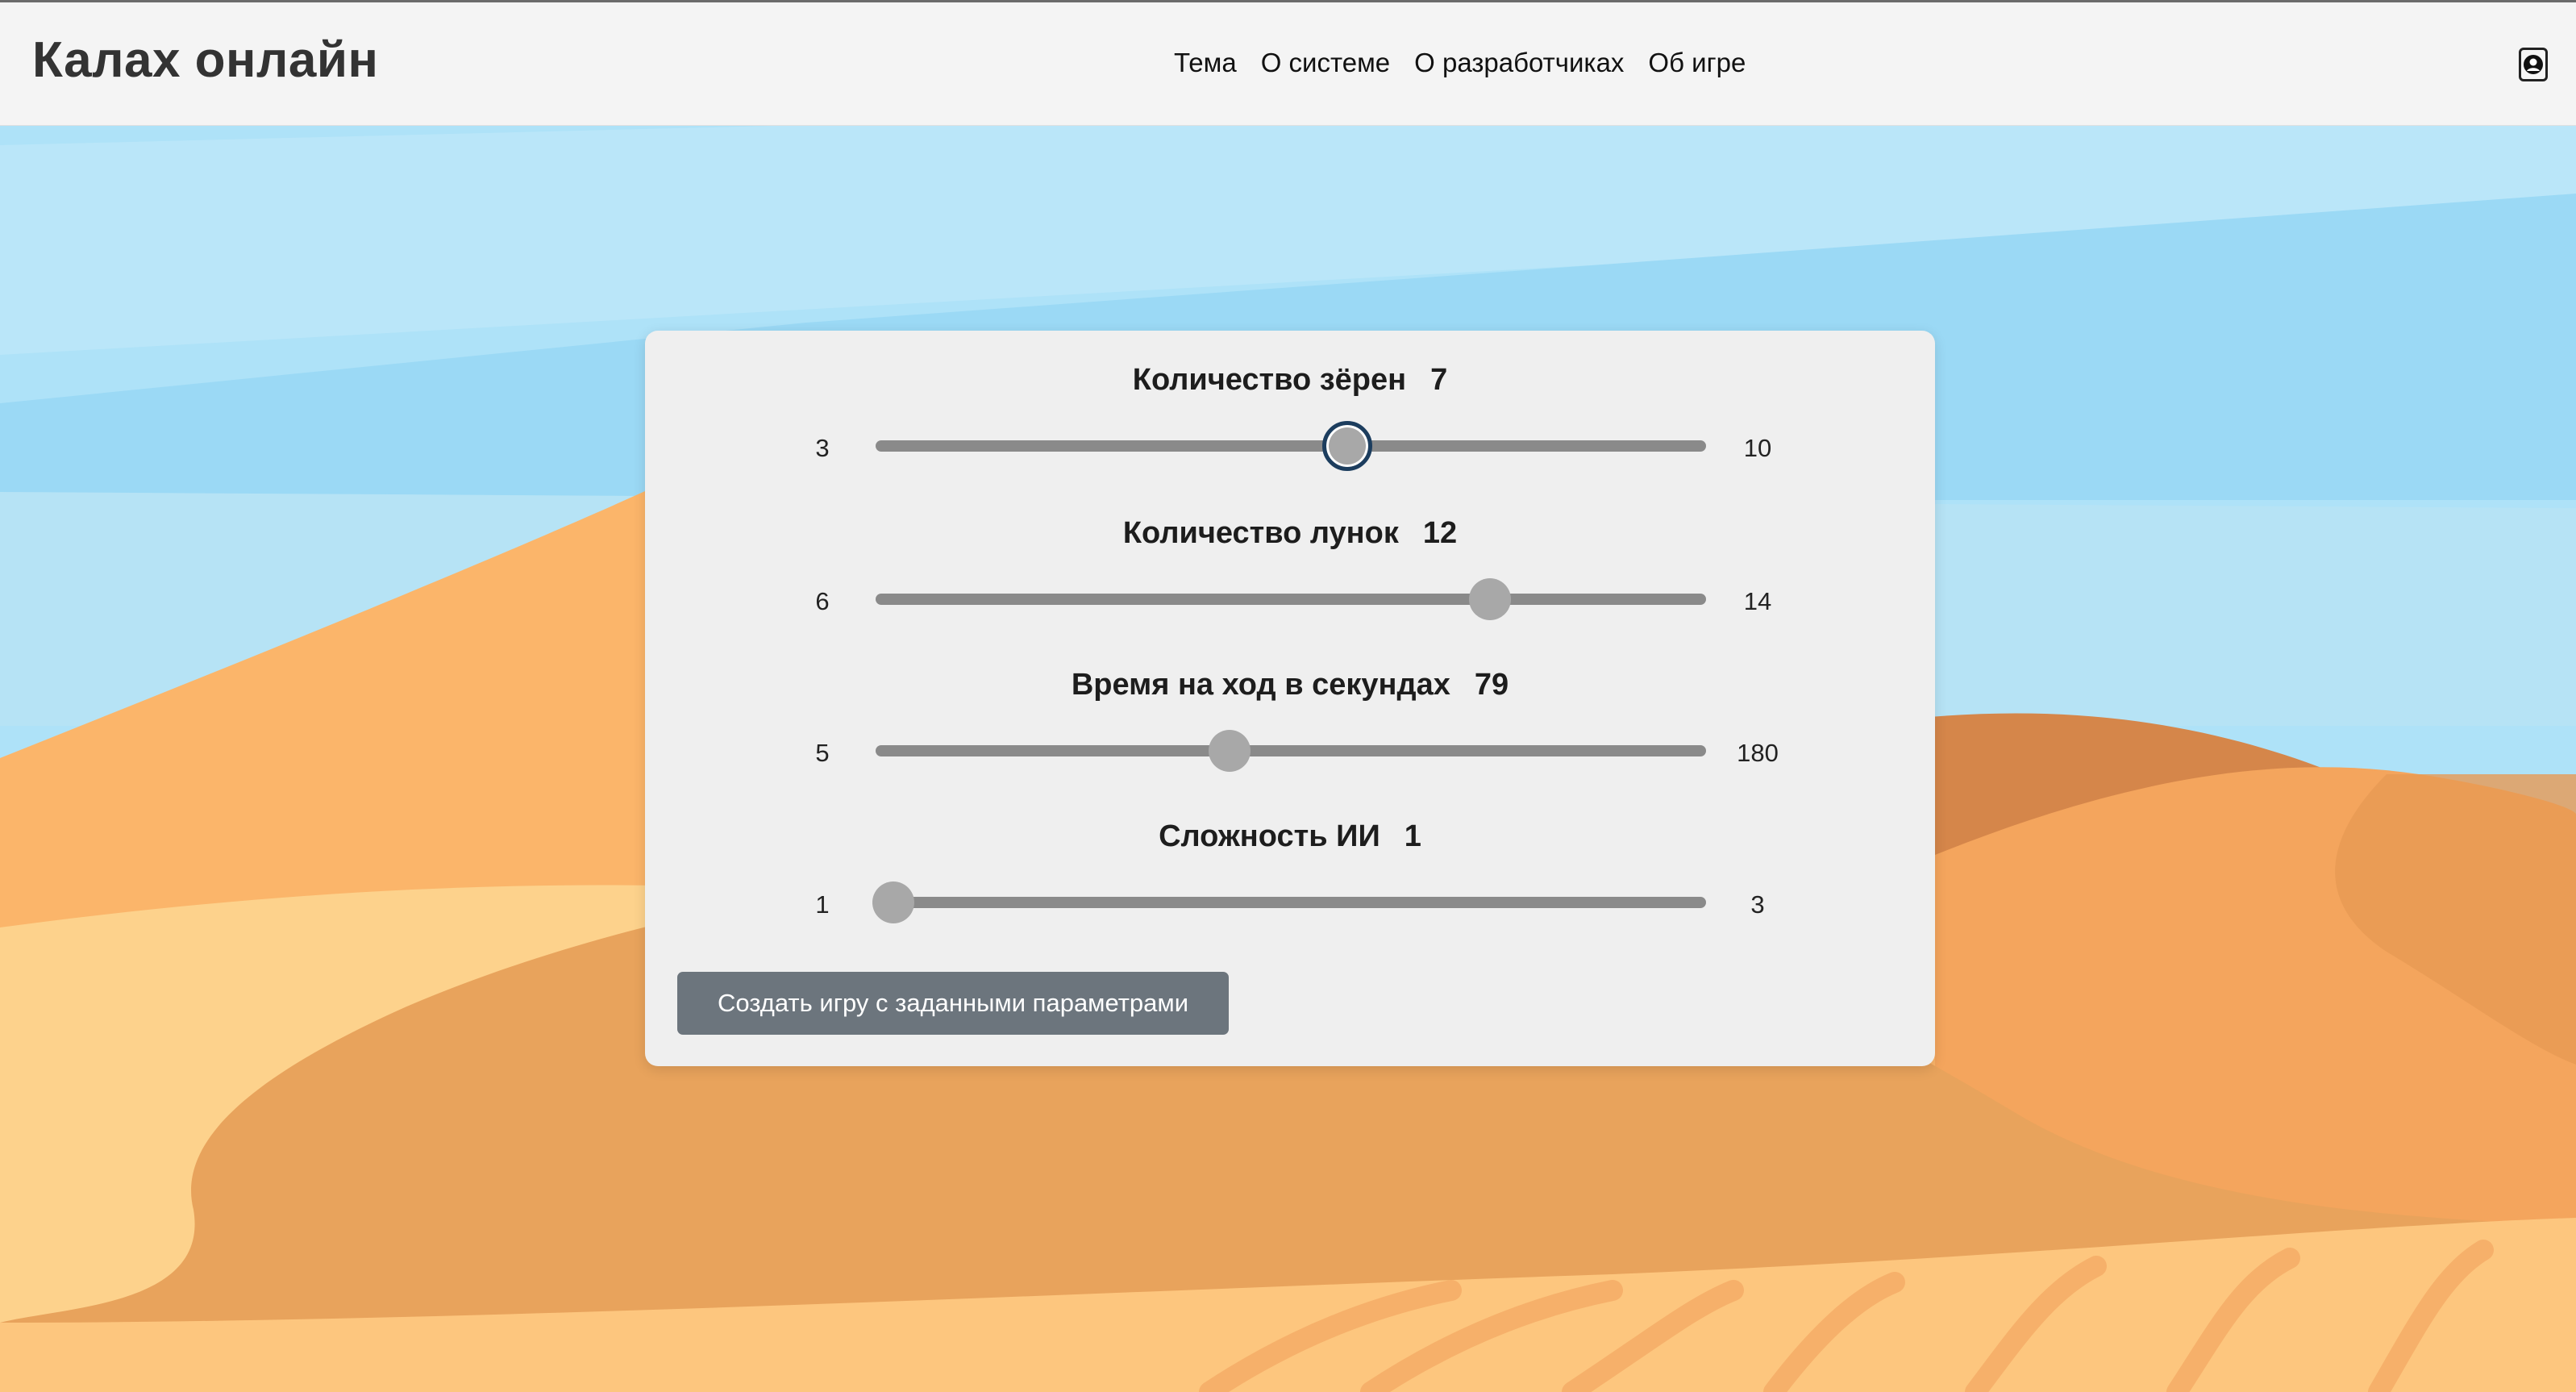  Describe the element at coordinates (1325, 63) in the screenshot. I see `nav-item-about-system: О системе` at that location.